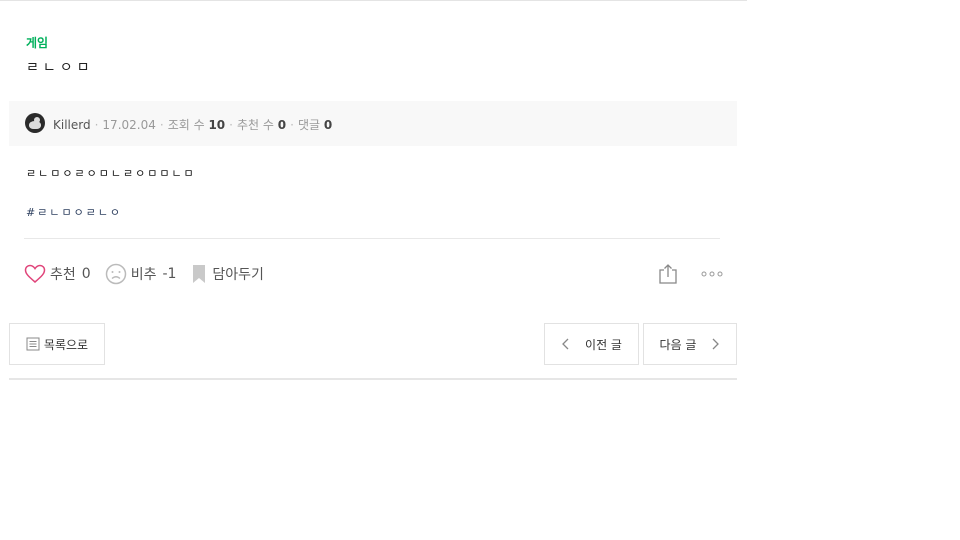 The height and width of the screenshot is (540, 960). Describe the element at coordinates (63, 275) in the screenshot. I see `like-label: 추천` at that location.